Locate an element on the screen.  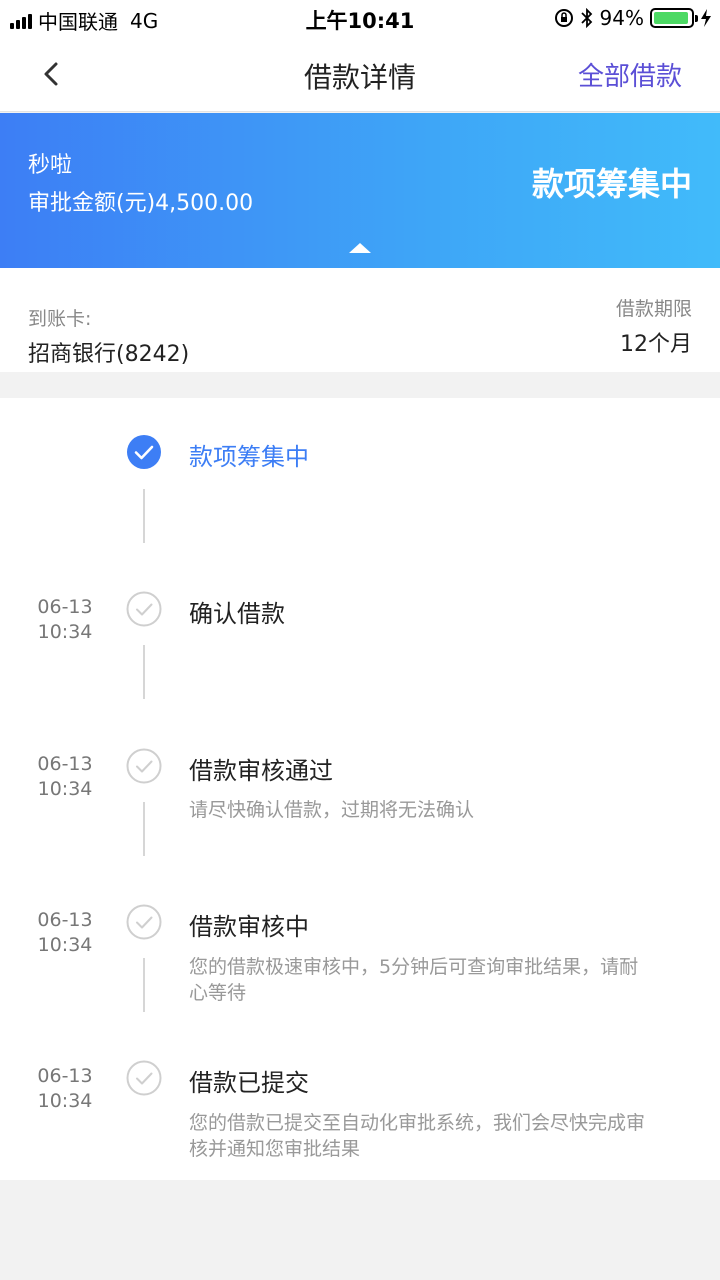
step-title: 款项筹集中 is located at coordinates (249, 457).